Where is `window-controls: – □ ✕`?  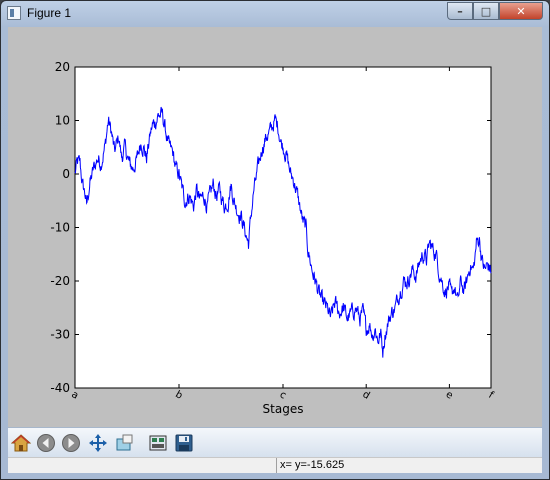 window-controls: – □ ✕ is located at coordinates (495, 11).